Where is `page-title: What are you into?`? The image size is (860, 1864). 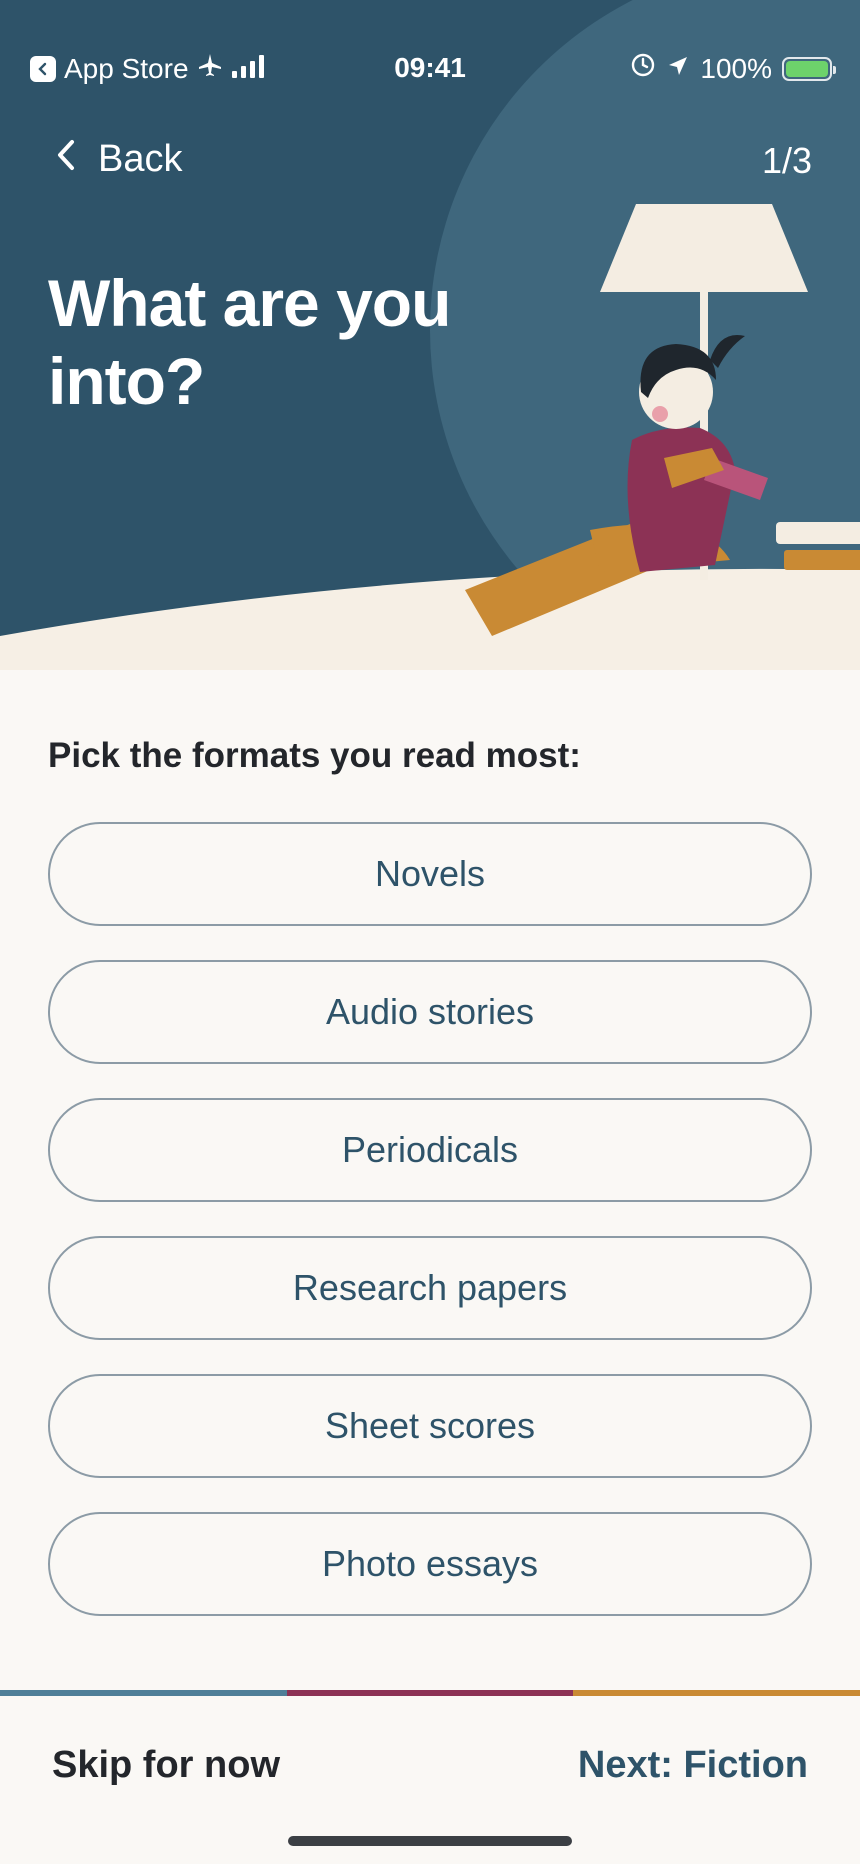
page-title: What are you into? is located at coordinates (249, 342).